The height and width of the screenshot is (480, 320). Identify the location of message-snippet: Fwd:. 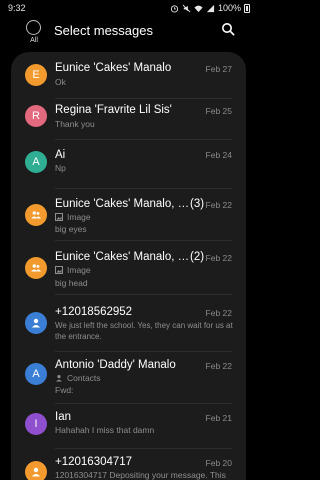
(64, 390).